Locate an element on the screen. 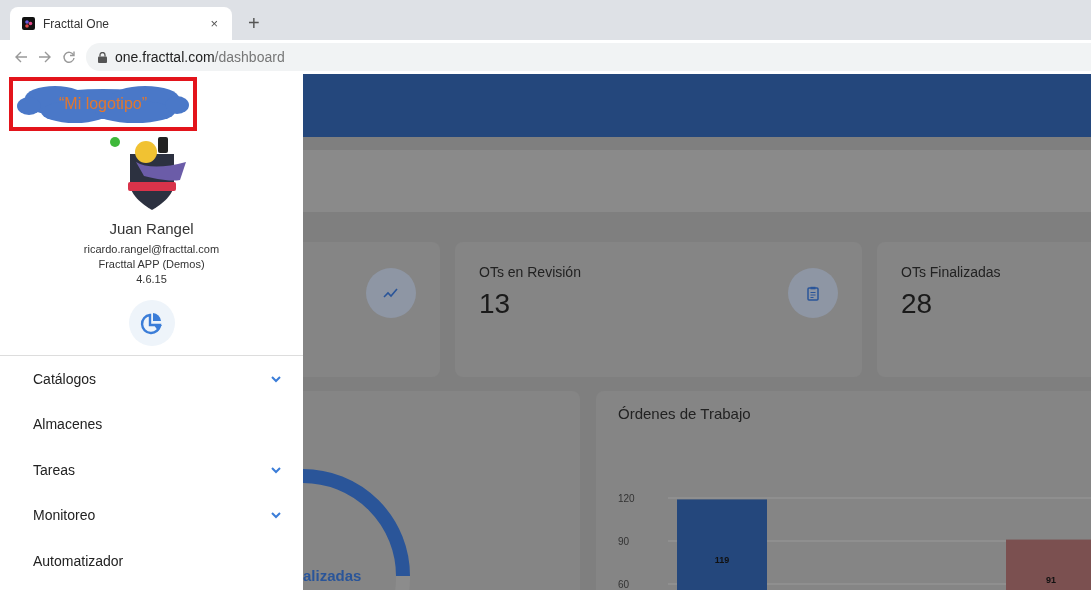 The height and width of the screenshot is (590, 1091). reload-icon is located at coordinates (69, 57).